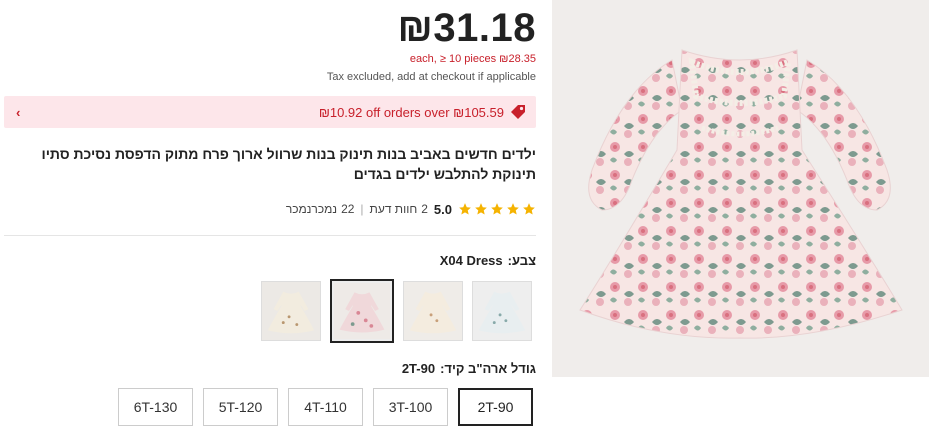 This screenshot has height=430, width=929. I want to click on rating-score: 5.0, so click(442, 209).